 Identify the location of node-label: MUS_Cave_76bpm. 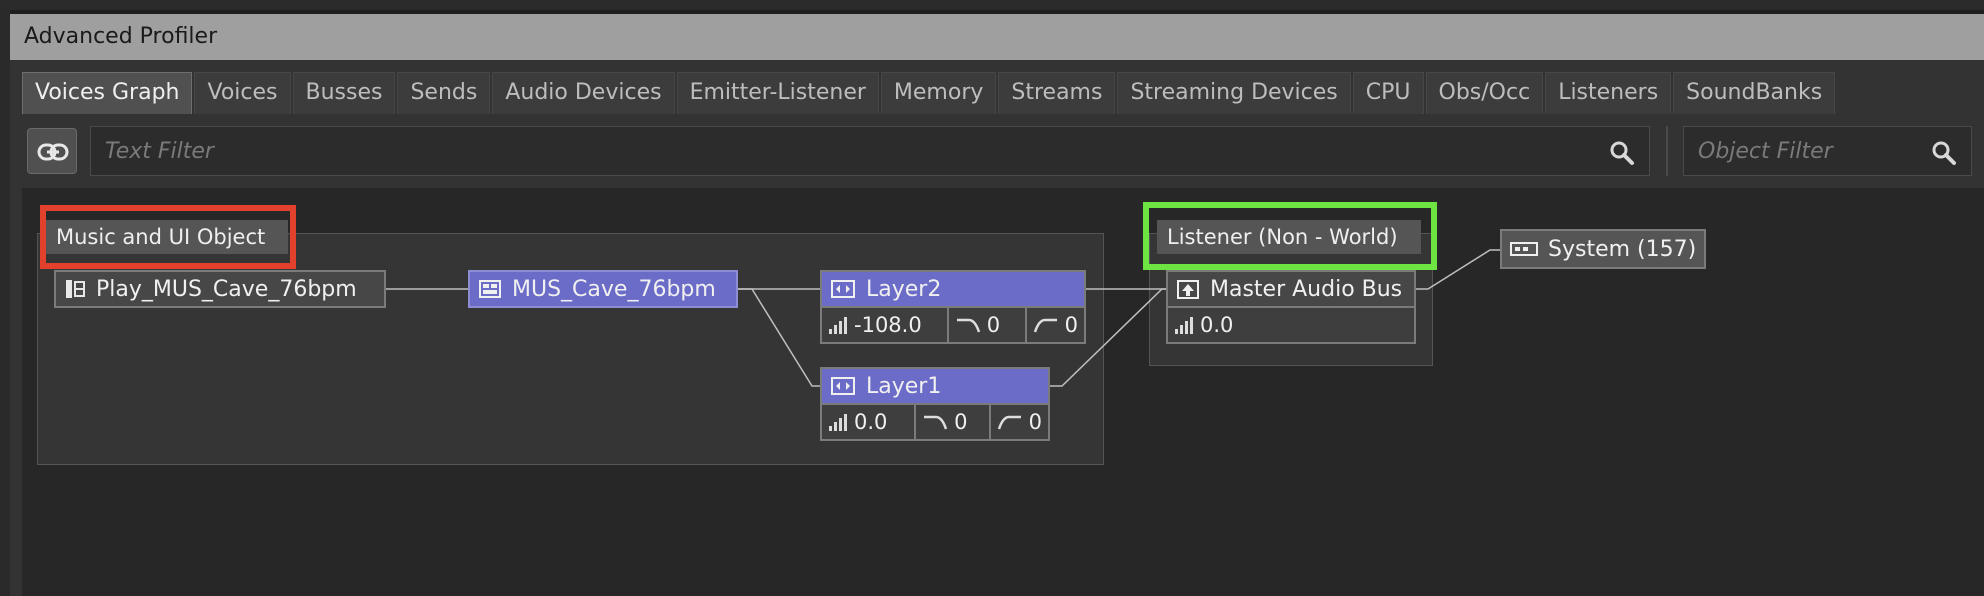
(614, 289).